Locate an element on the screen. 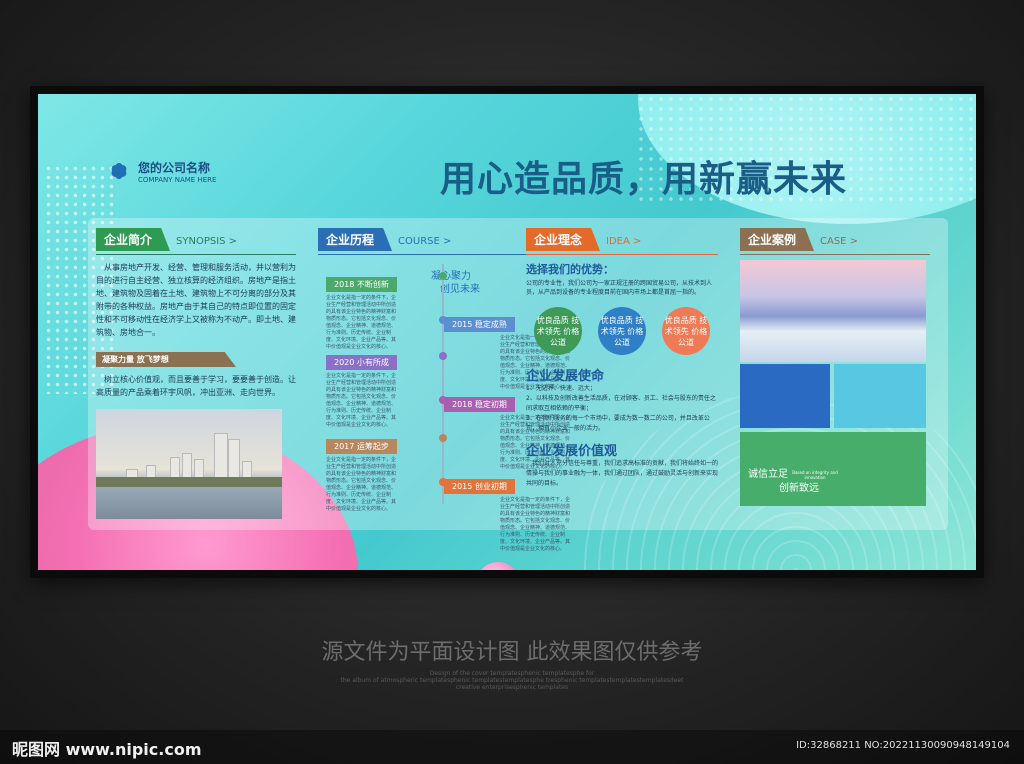  timeline-label: 2015 稳定成熟 is located at coordinates (479, 324).